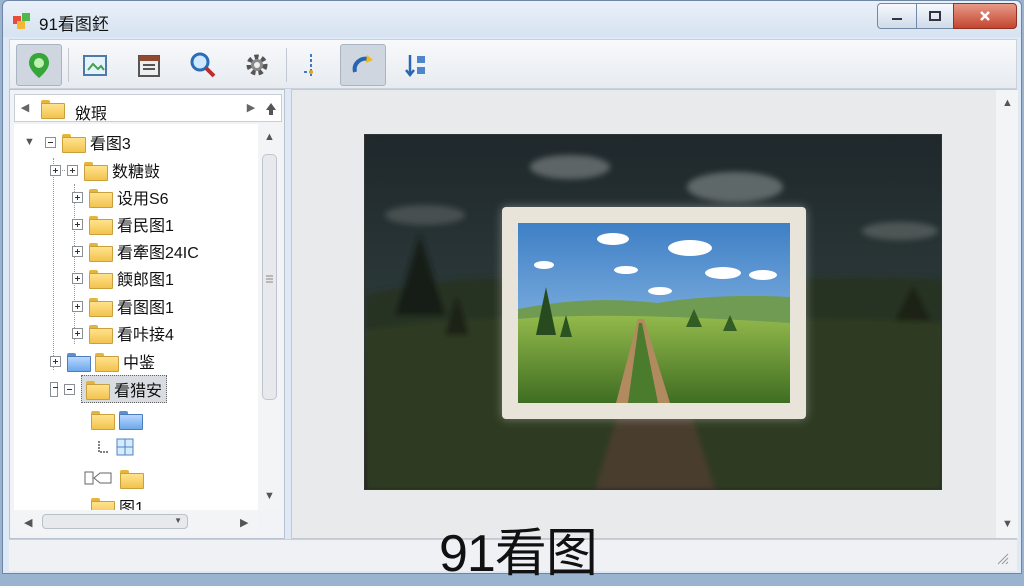  What do you see at coordinates (136, 172) in the screenshot?
I see `tree-item-label: 数糖敱` at bounding box center [136, 172].